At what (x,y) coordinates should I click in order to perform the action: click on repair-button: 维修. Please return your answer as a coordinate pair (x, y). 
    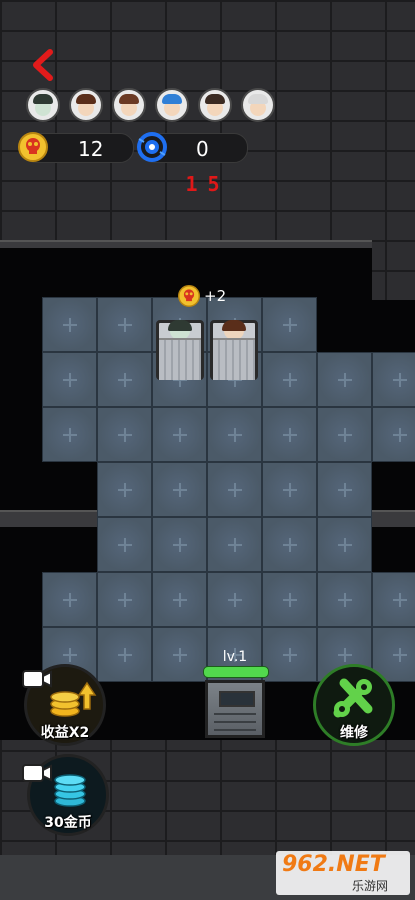
    Looking at the image, I should click on (354, 705).